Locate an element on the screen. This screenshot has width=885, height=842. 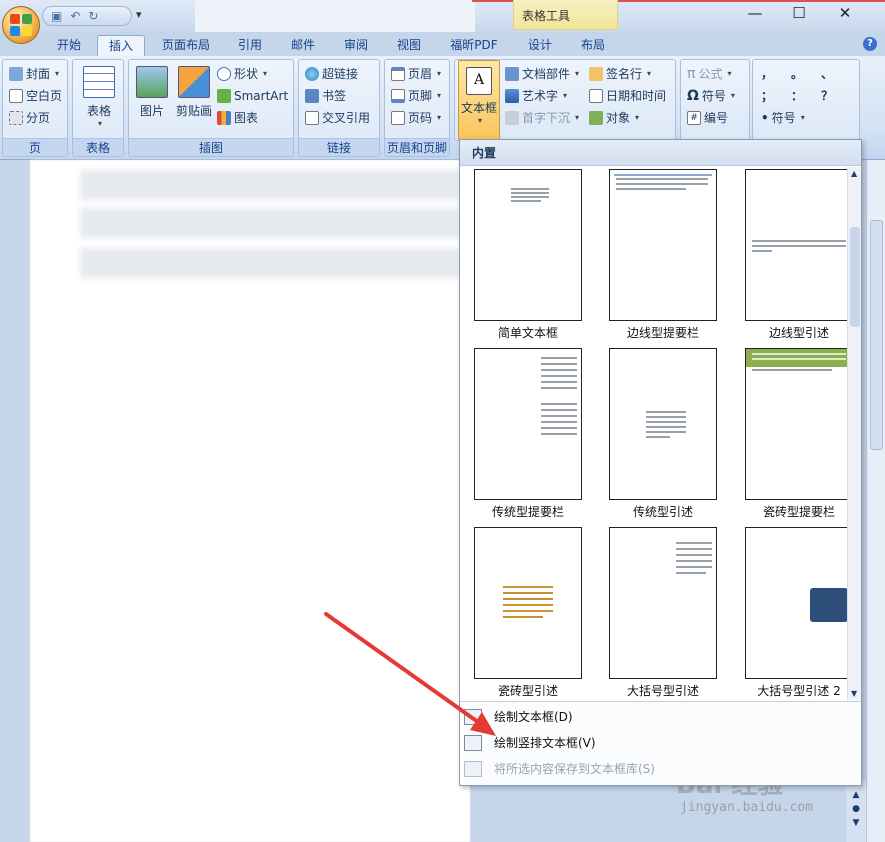
header-icon is located at coordinates (398, 74).